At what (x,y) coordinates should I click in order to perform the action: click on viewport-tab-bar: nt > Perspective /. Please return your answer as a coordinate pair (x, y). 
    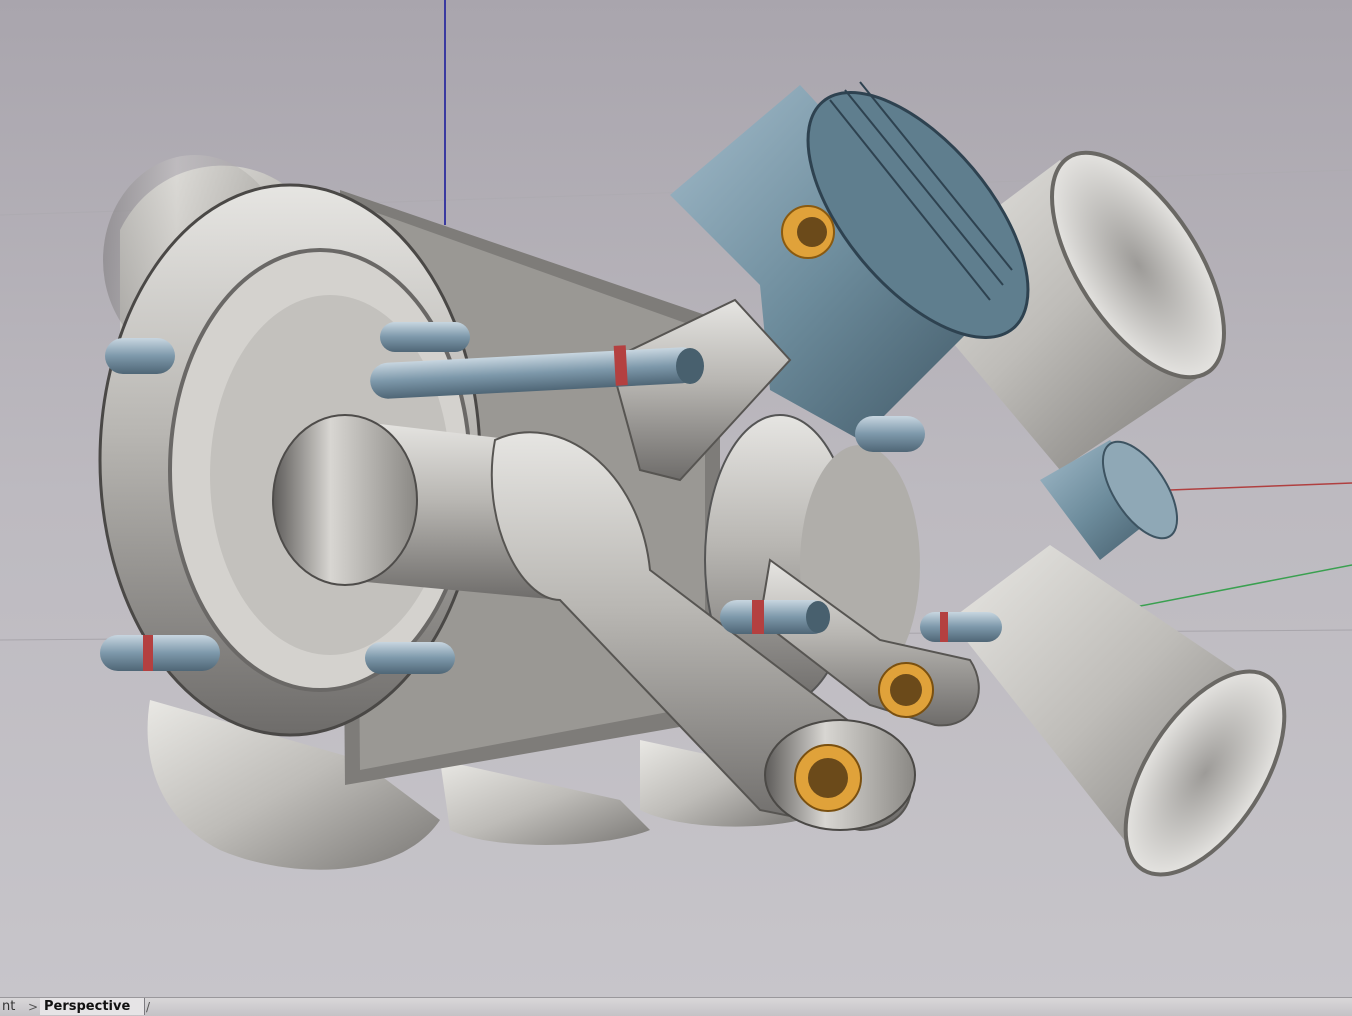
    Looking at the image, I should click on (676, 1006).